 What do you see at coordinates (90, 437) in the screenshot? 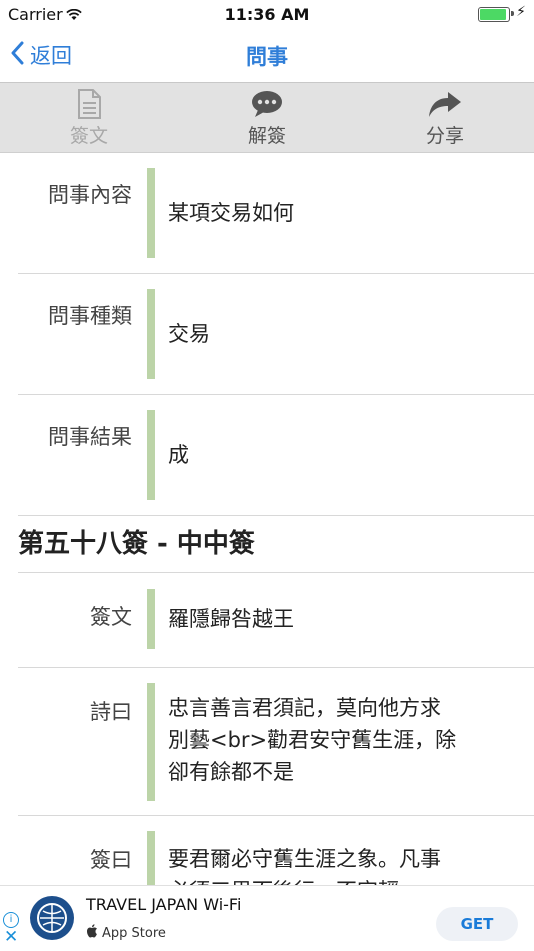
I see `row-key: 問事結果` at bounding box center [90, 437].